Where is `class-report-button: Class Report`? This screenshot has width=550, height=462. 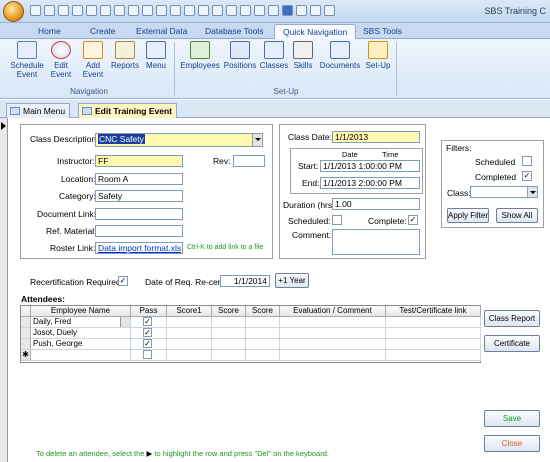
class-report-button: Class Report is located at coordinates (512, 318).